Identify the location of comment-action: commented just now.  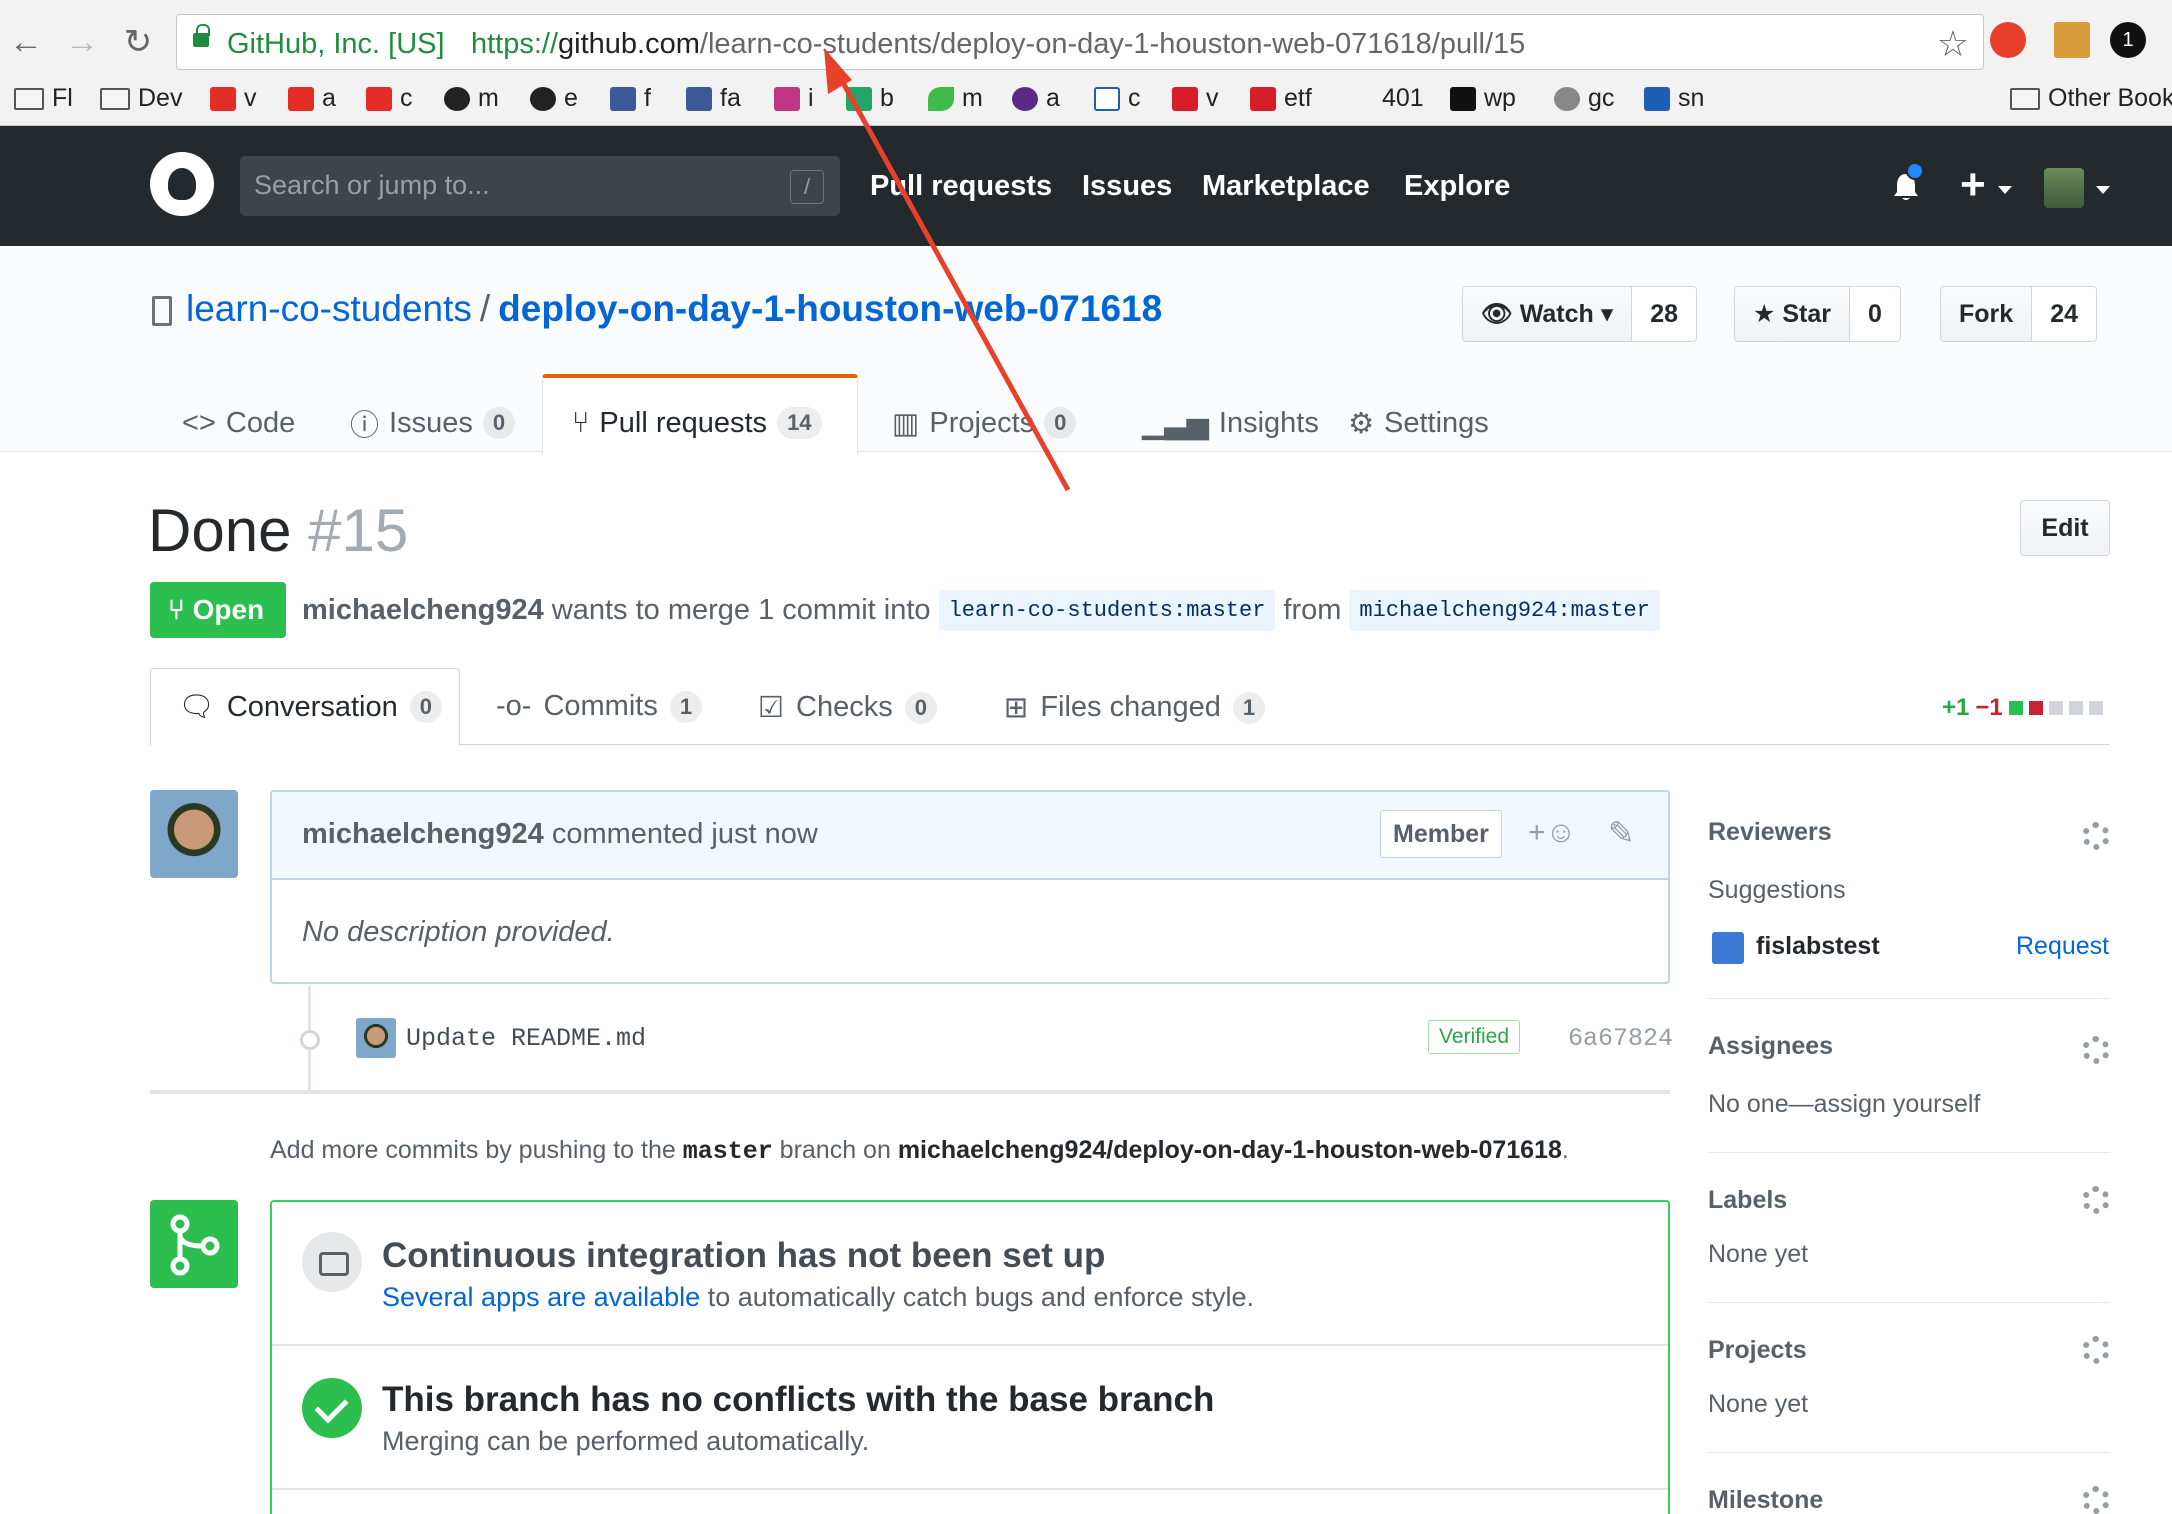
(684, 834).